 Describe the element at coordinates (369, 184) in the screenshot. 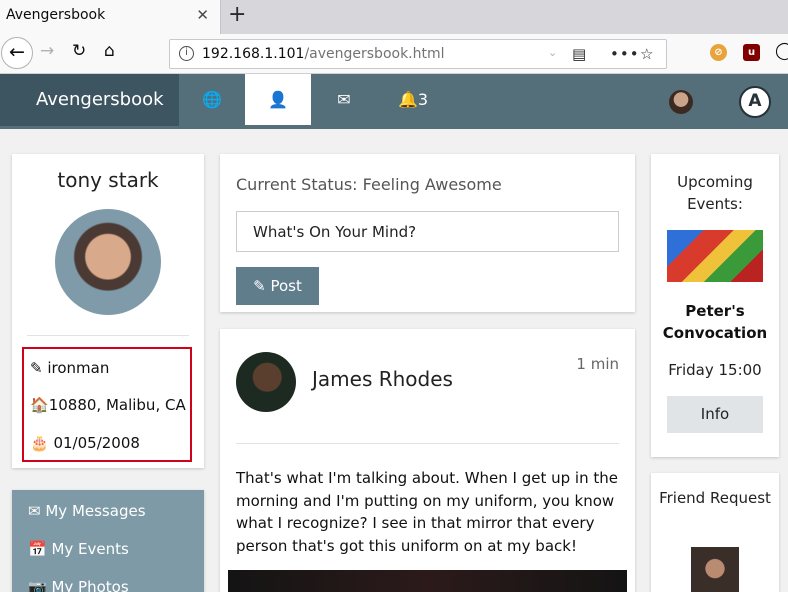

I see `current-status: Current Status: Feeling Awesome` at that location.